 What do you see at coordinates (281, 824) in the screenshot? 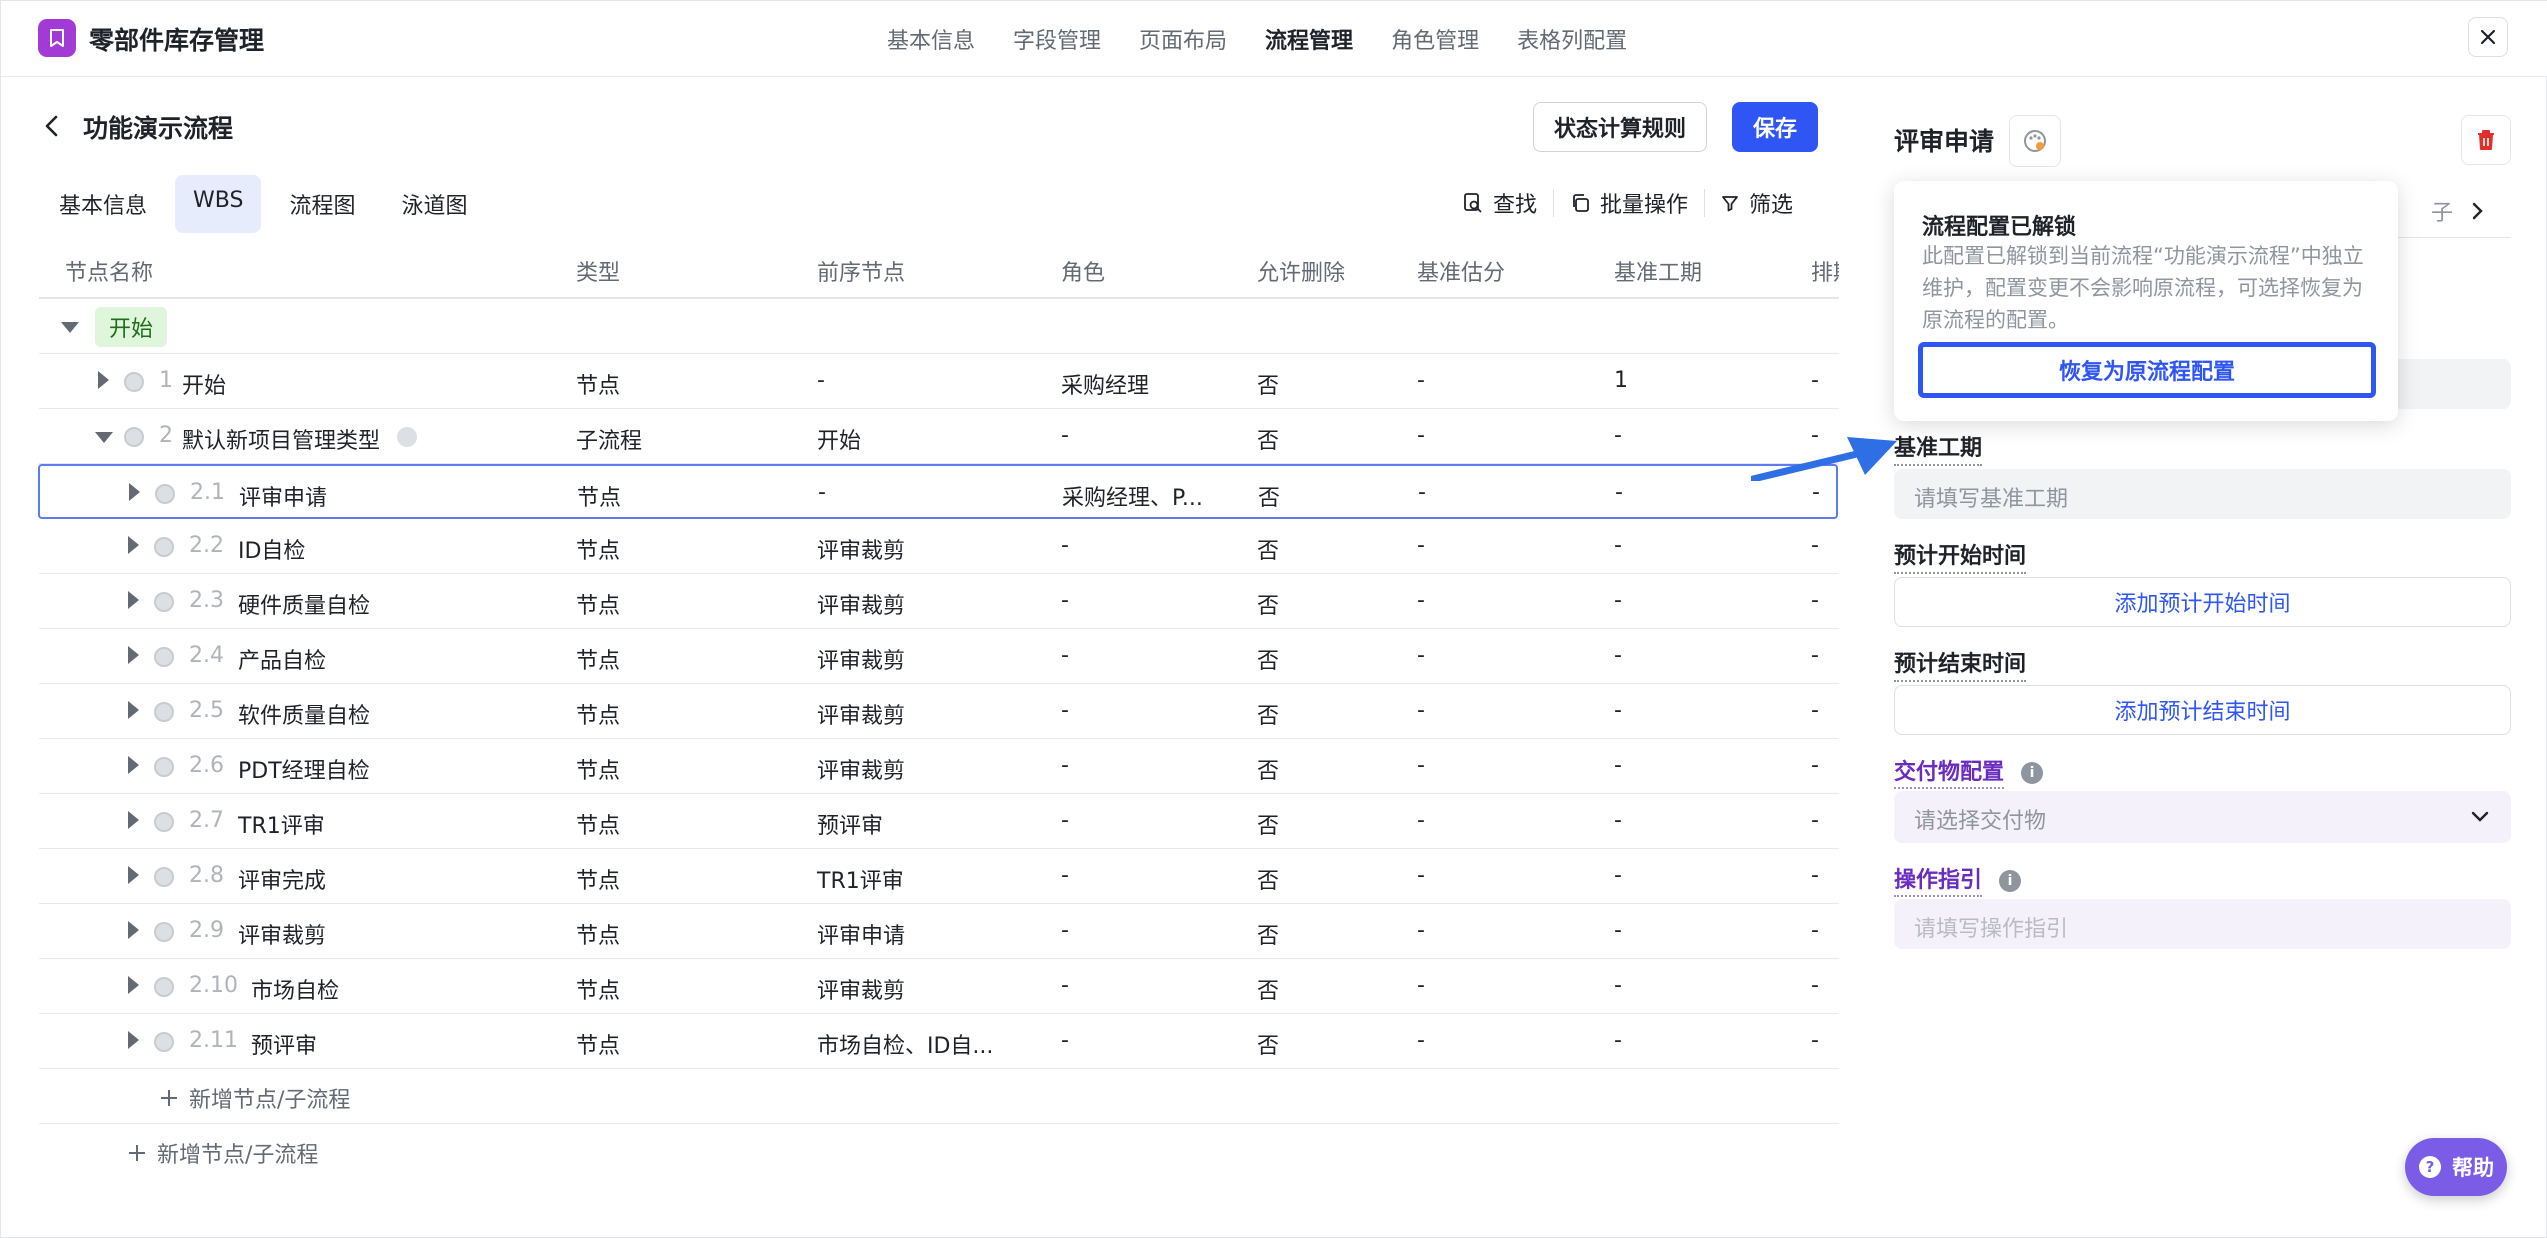
I see `node-name: TR1评审` at bounding box center [281, 824].